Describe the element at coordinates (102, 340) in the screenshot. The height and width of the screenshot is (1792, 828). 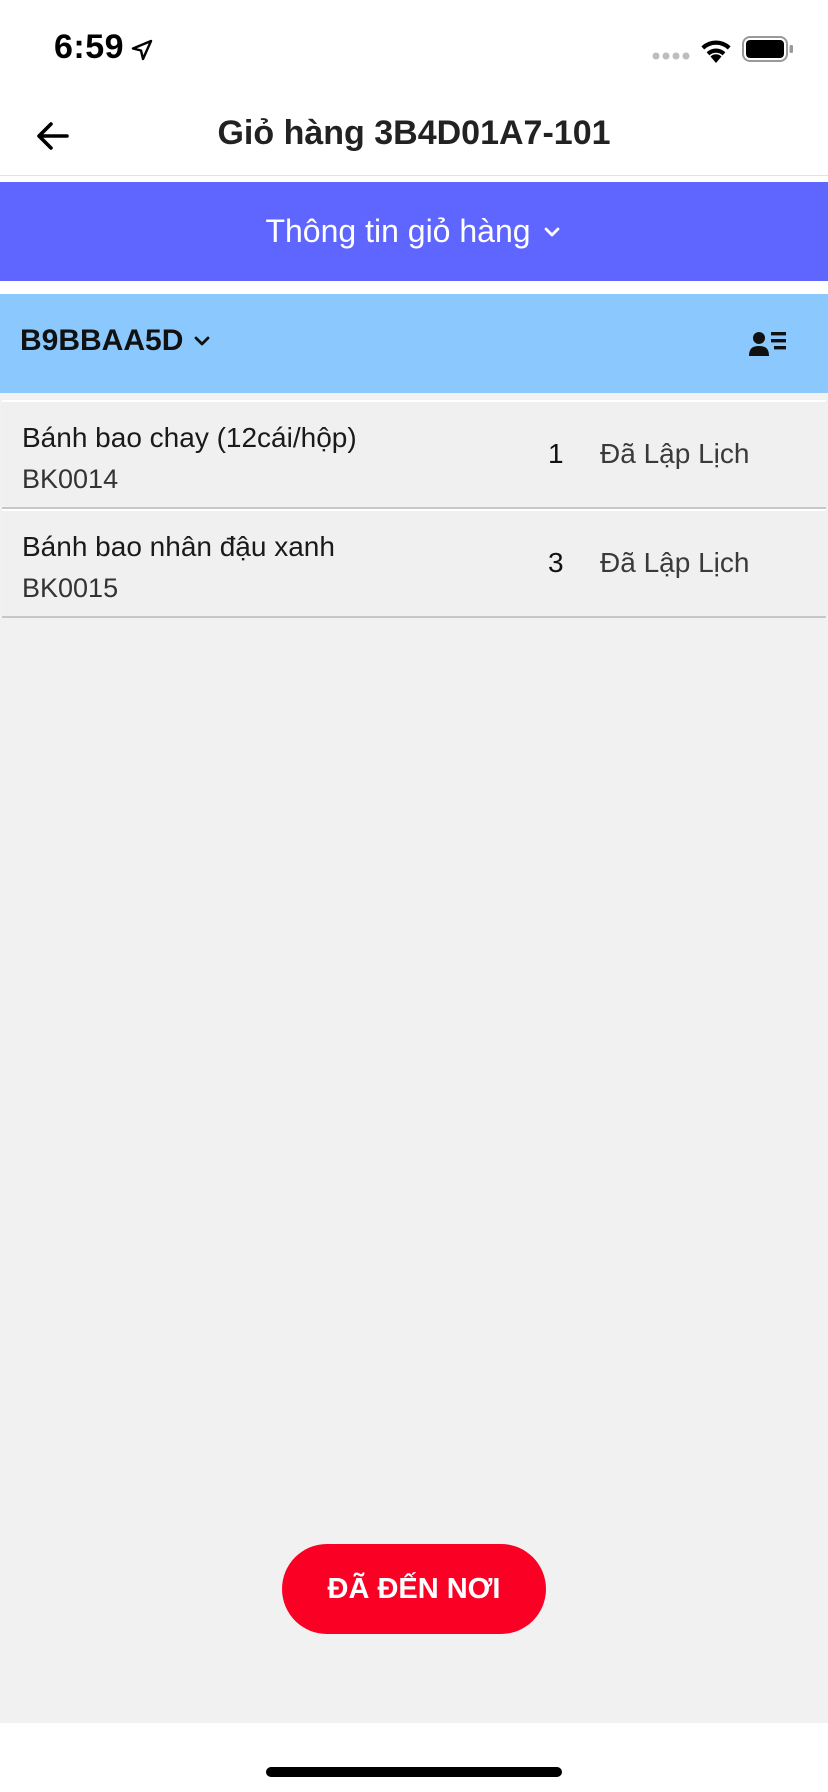
I see `customer-code: B9BBAA5D` at that location.